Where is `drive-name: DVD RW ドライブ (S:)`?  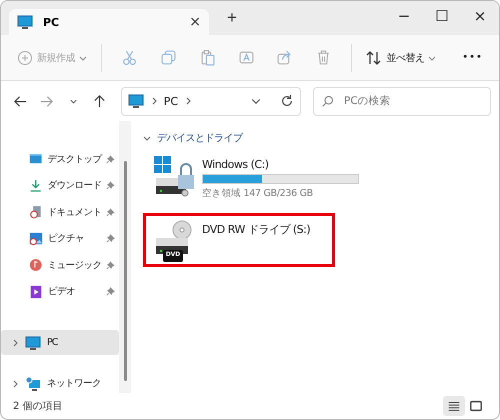
drive-name: DVD RW ドライブ (S:) is located at coordinates (257, 229).